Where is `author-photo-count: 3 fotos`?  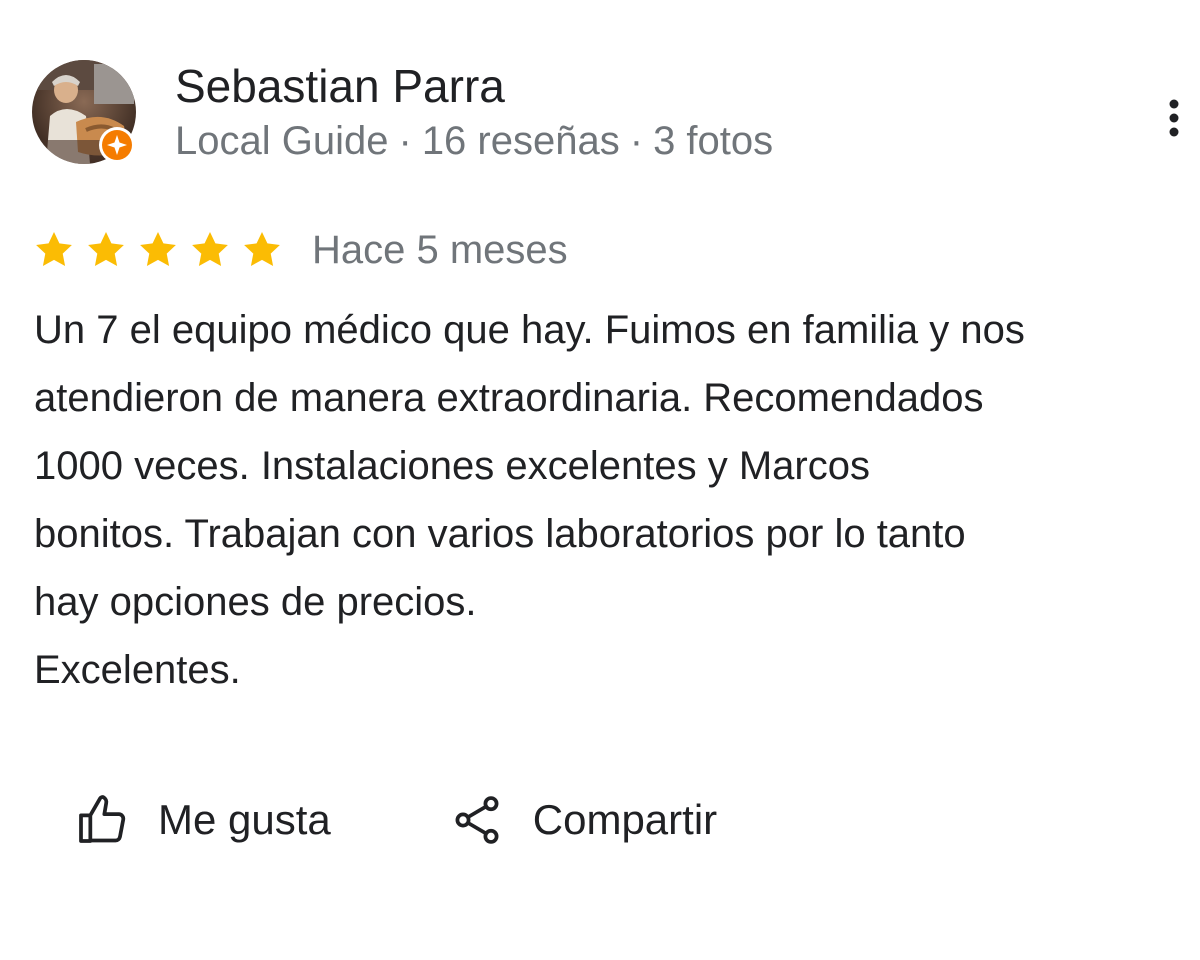 author-photo-count: 3 fotos is located at coordinates (713, 141).